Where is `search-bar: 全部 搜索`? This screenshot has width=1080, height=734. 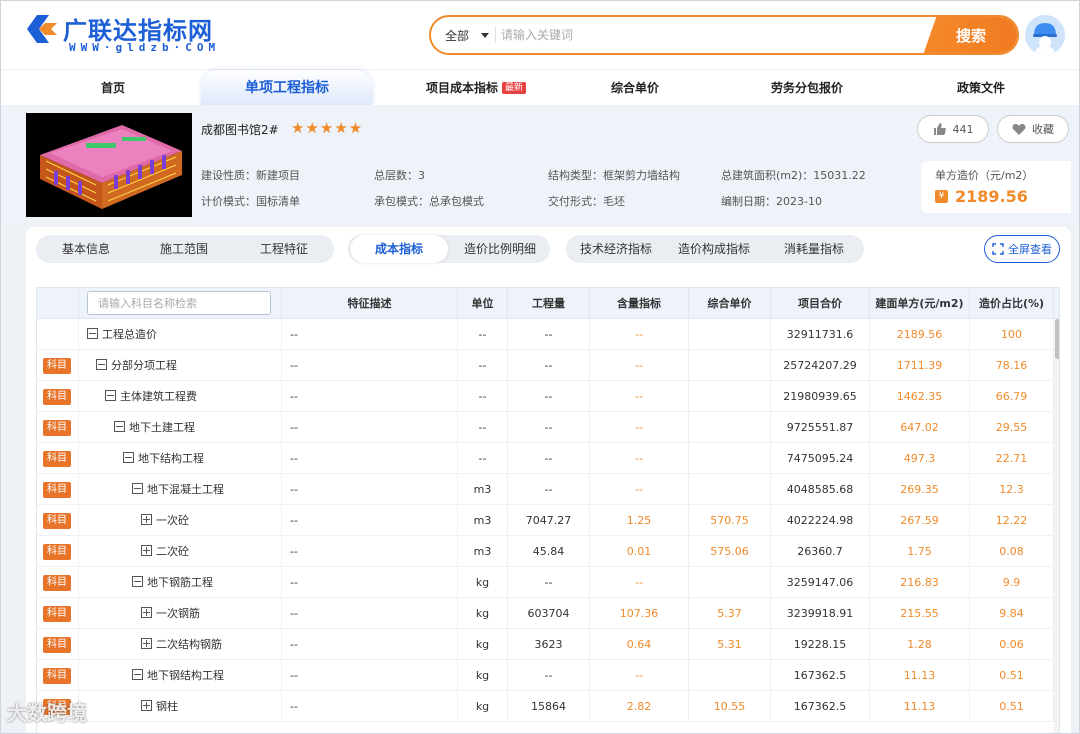
search-bar: 全部 搜索 is located at coordinates (724, 35).